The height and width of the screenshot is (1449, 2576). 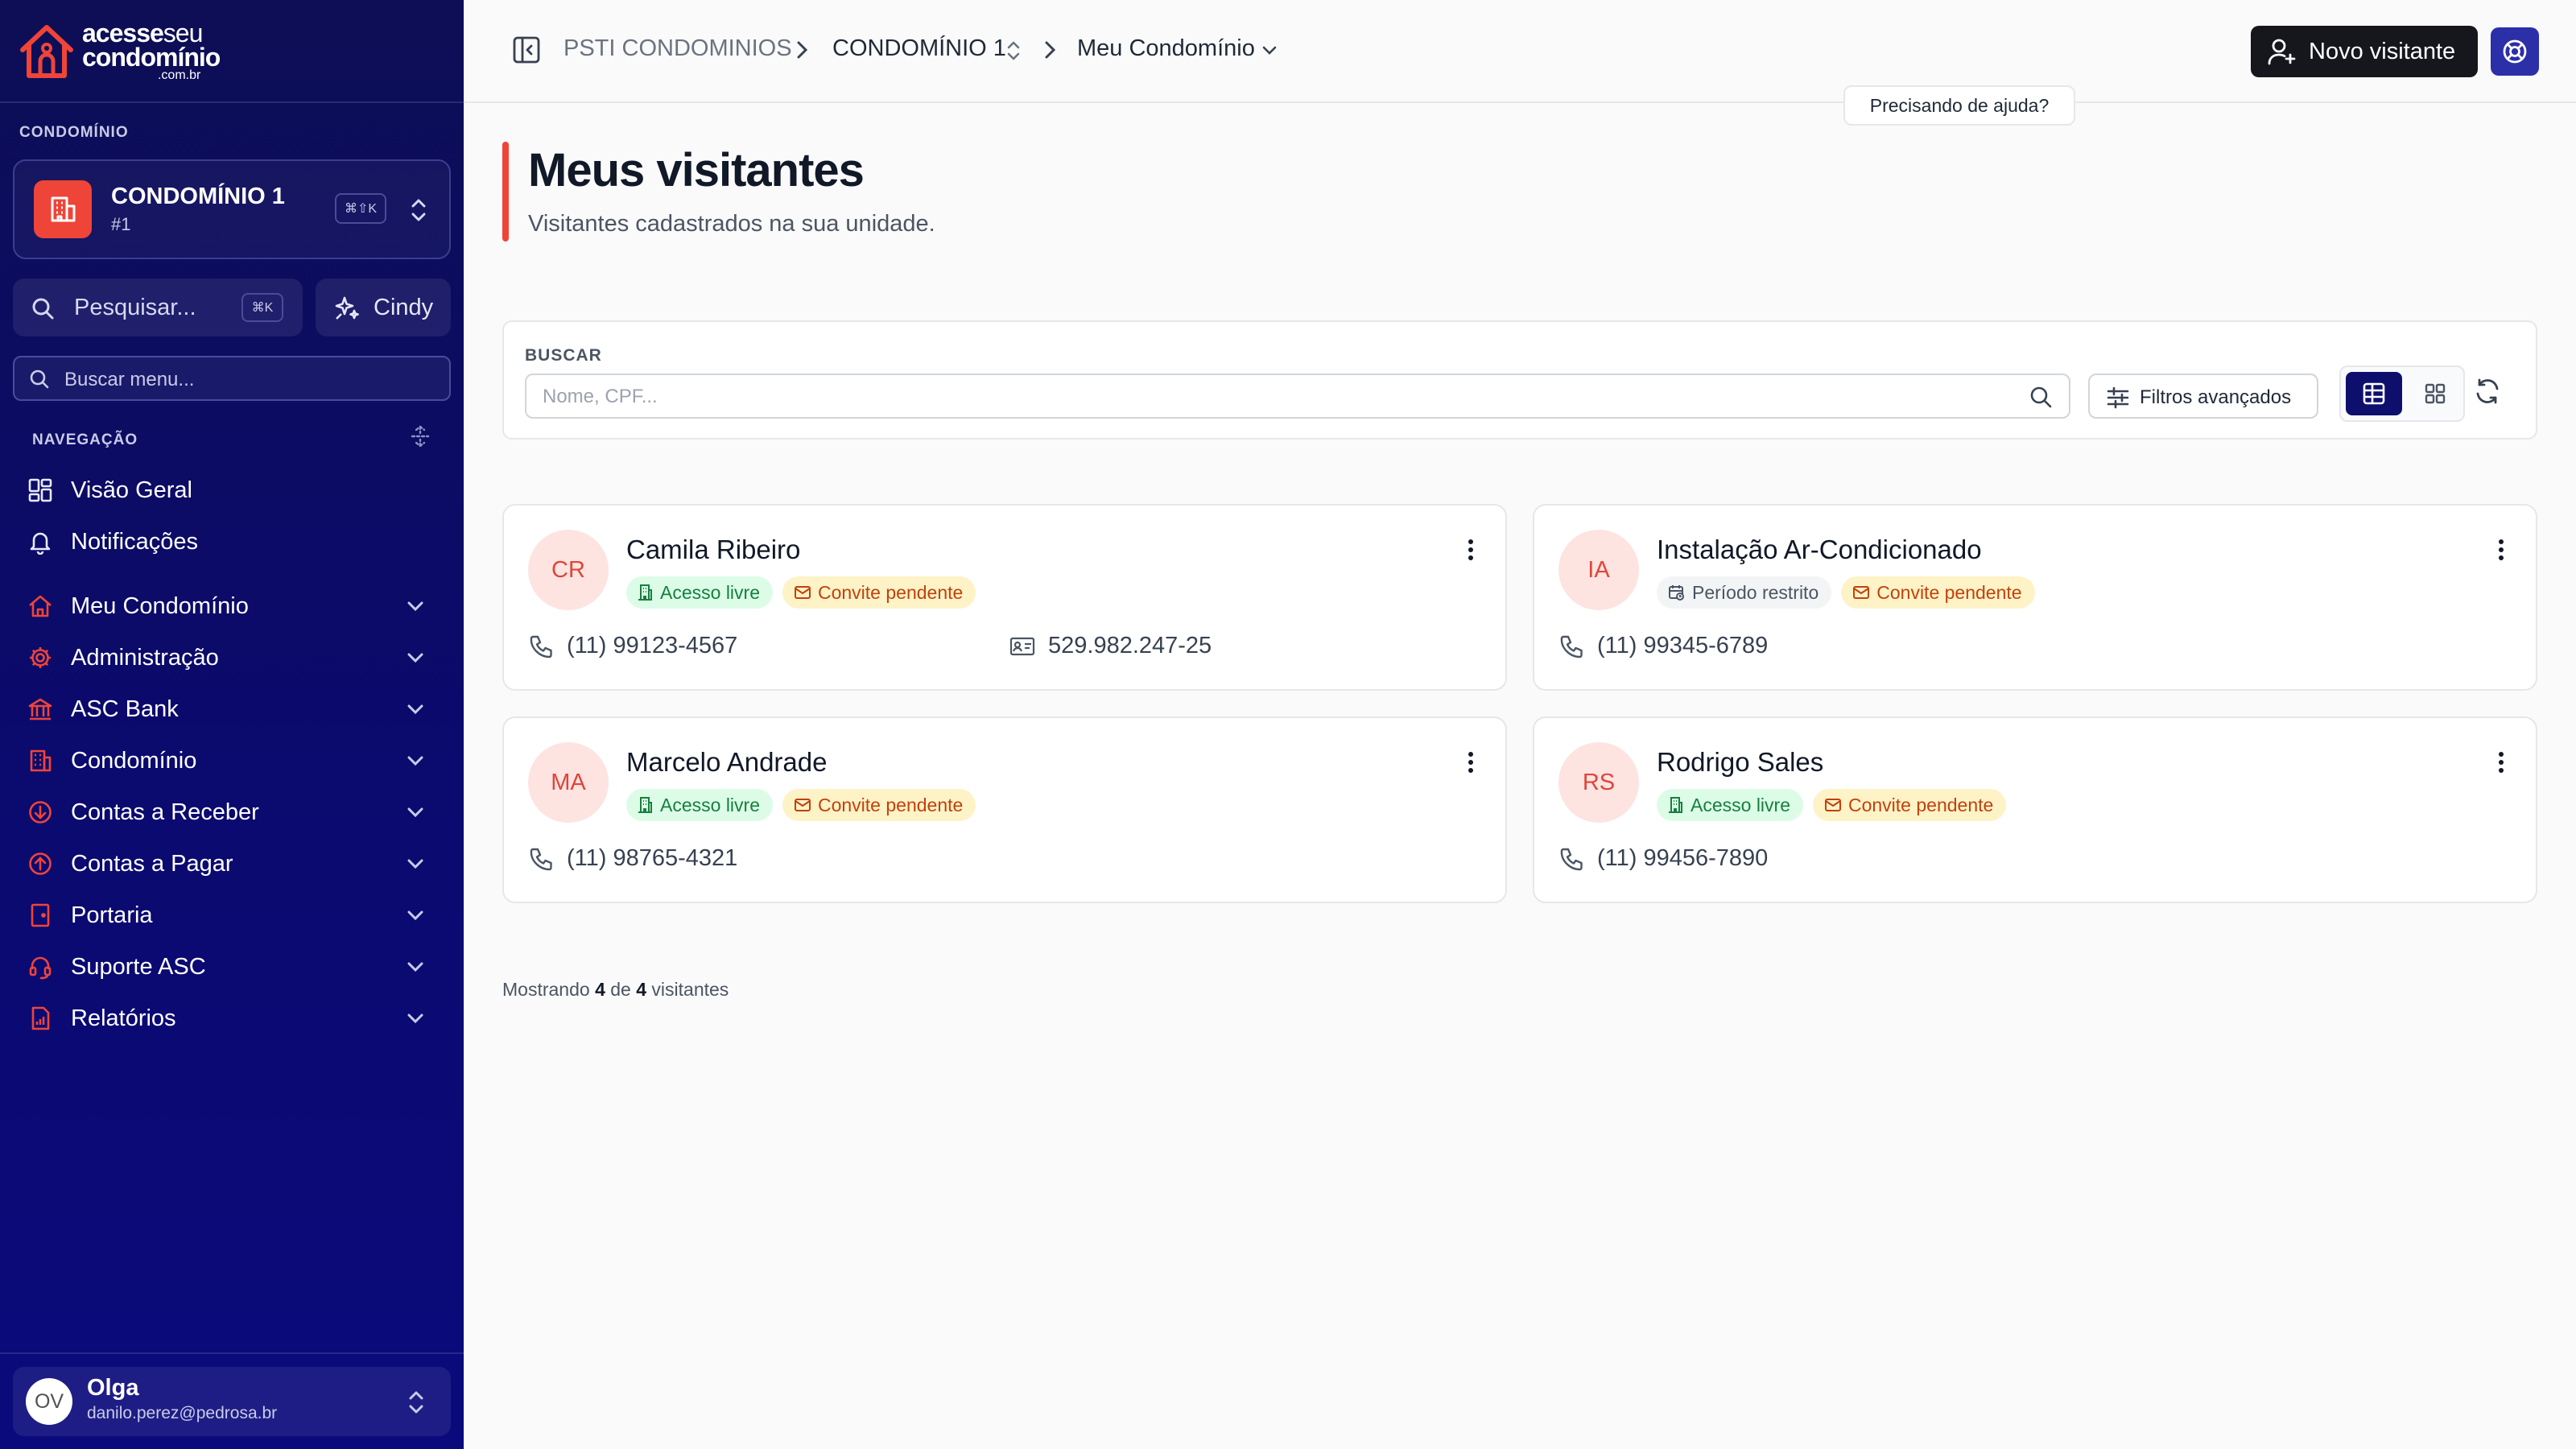 What do you see at coordinates (158, 307) in the screenshot?
I see `global-search-button: Pesquisar... ⌘K` at bounding box center [158, 307].